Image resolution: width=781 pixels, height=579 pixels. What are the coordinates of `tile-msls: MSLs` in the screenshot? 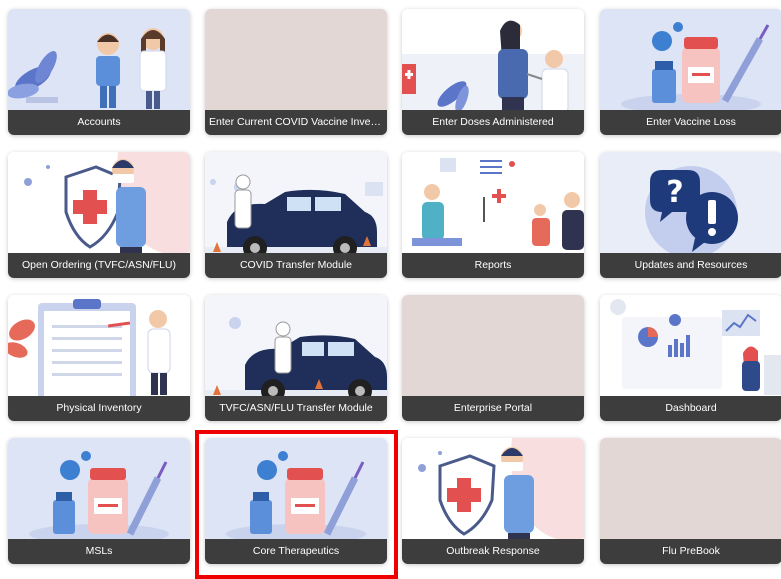 It's located at (99, 501).